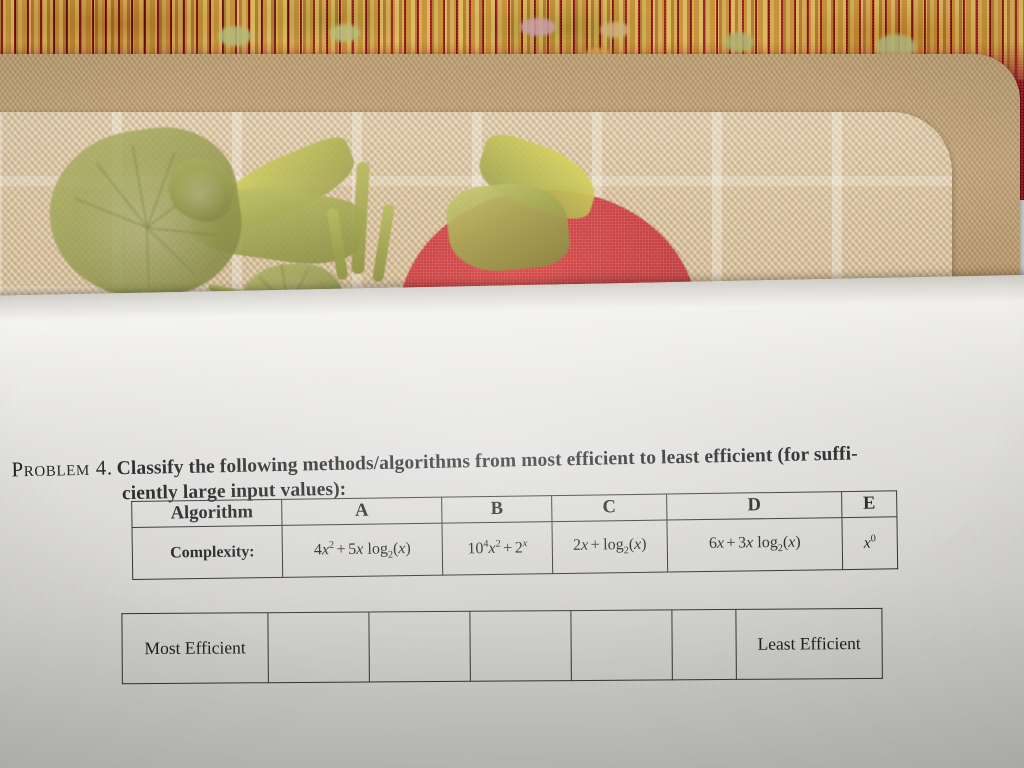 The width and height of the screenshot is (1024, 768). I want to click on complexity-cell-b: 104x2 +2x, so click(497, 548).